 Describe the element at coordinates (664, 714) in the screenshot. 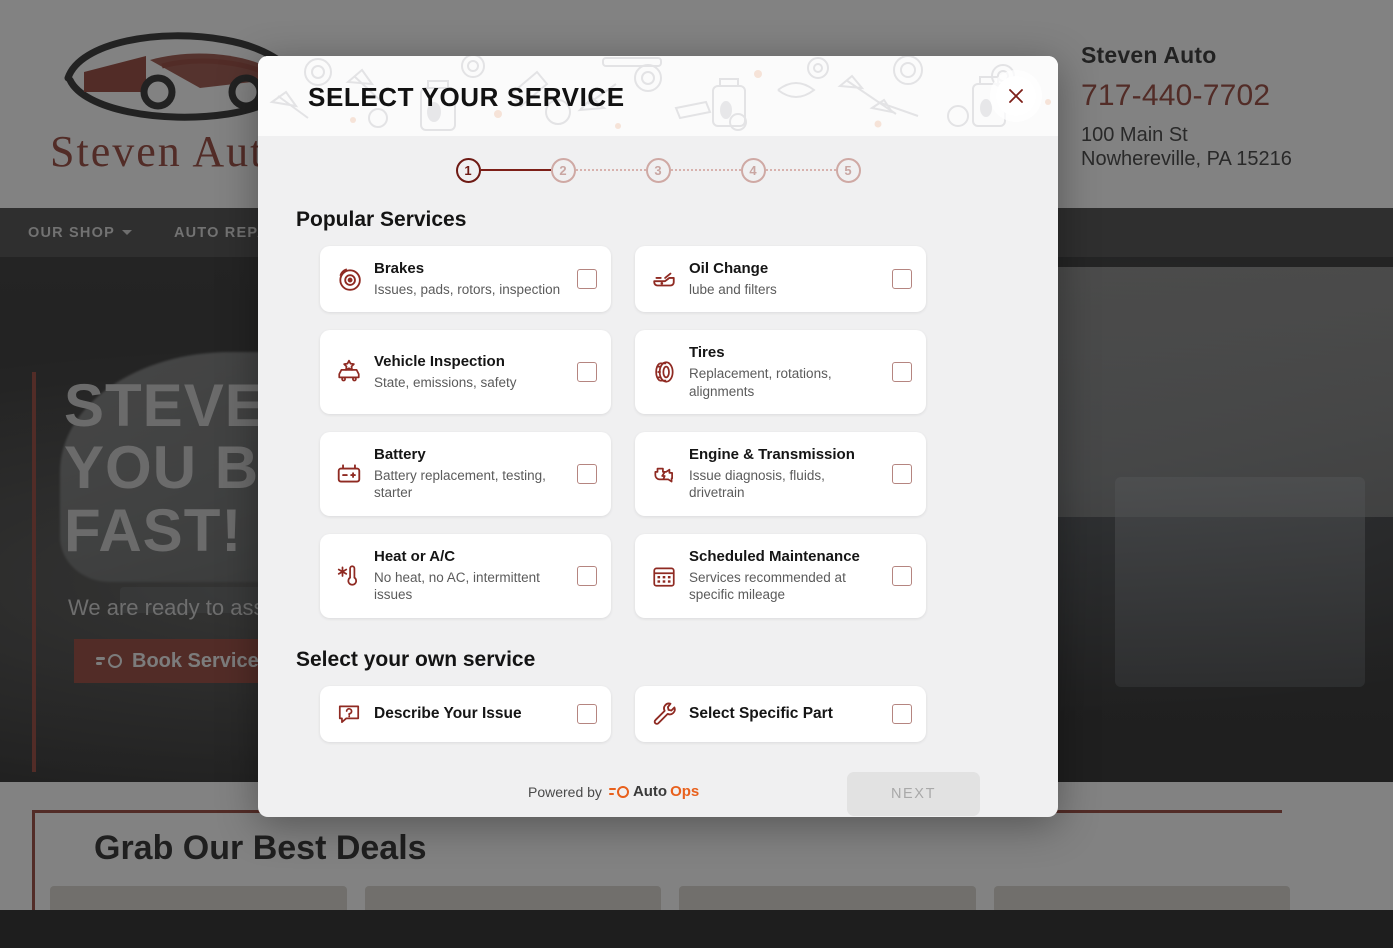

I see `wrench-icon` at that location.